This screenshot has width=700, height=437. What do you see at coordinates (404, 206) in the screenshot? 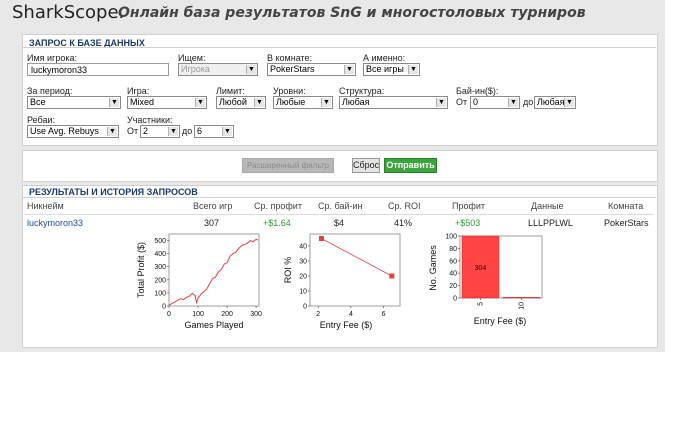
I see `col-avg-roi: Ср. ROI` at bounding box center [404, 206].